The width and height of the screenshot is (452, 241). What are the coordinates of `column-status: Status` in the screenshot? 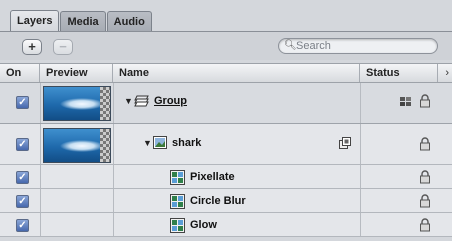 It's located at (399, 73).